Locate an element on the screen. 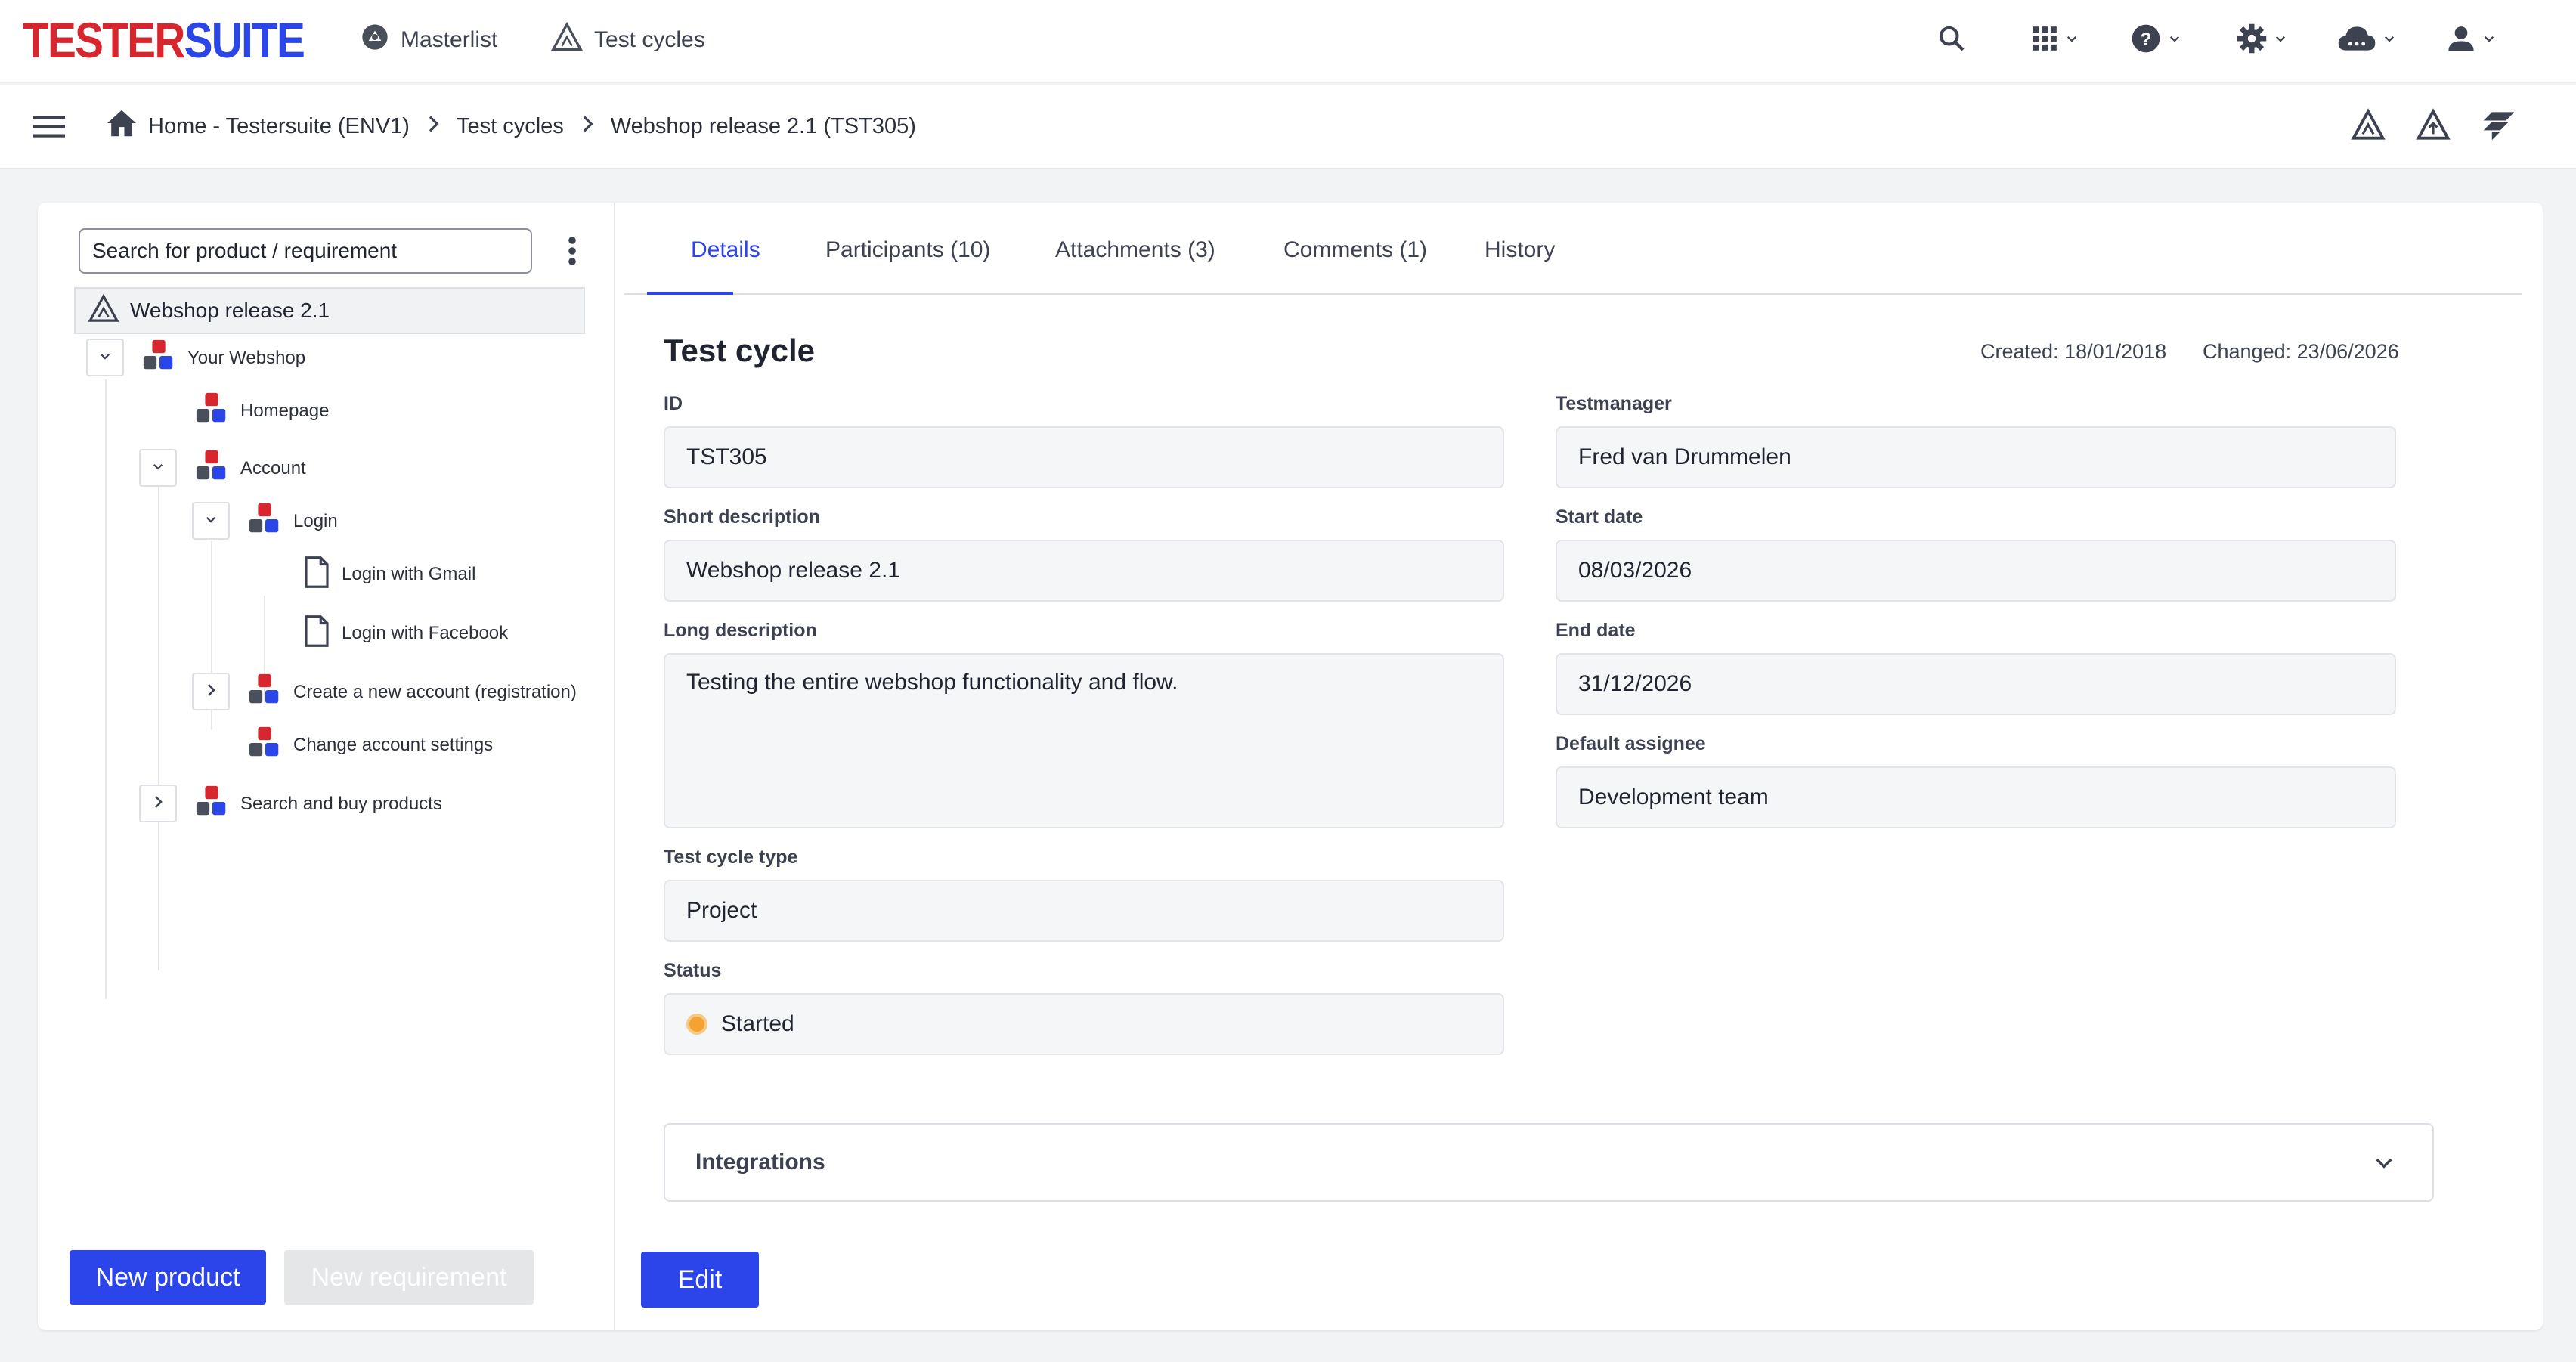 This screenshot has width=2576, height=1362. short-description-field: Webshop release 2.1 is located at coordinates (1084, 571).